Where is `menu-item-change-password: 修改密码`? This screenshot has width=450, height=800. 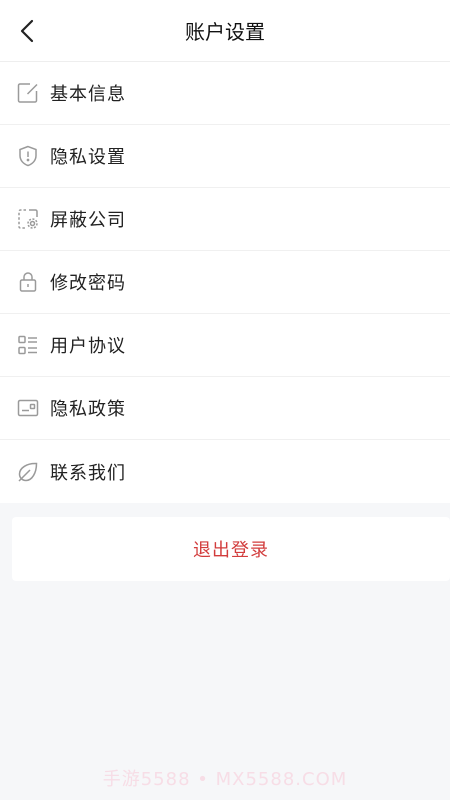 menu-item-change-password: 修改密码 is located at coordinates (225, 282).